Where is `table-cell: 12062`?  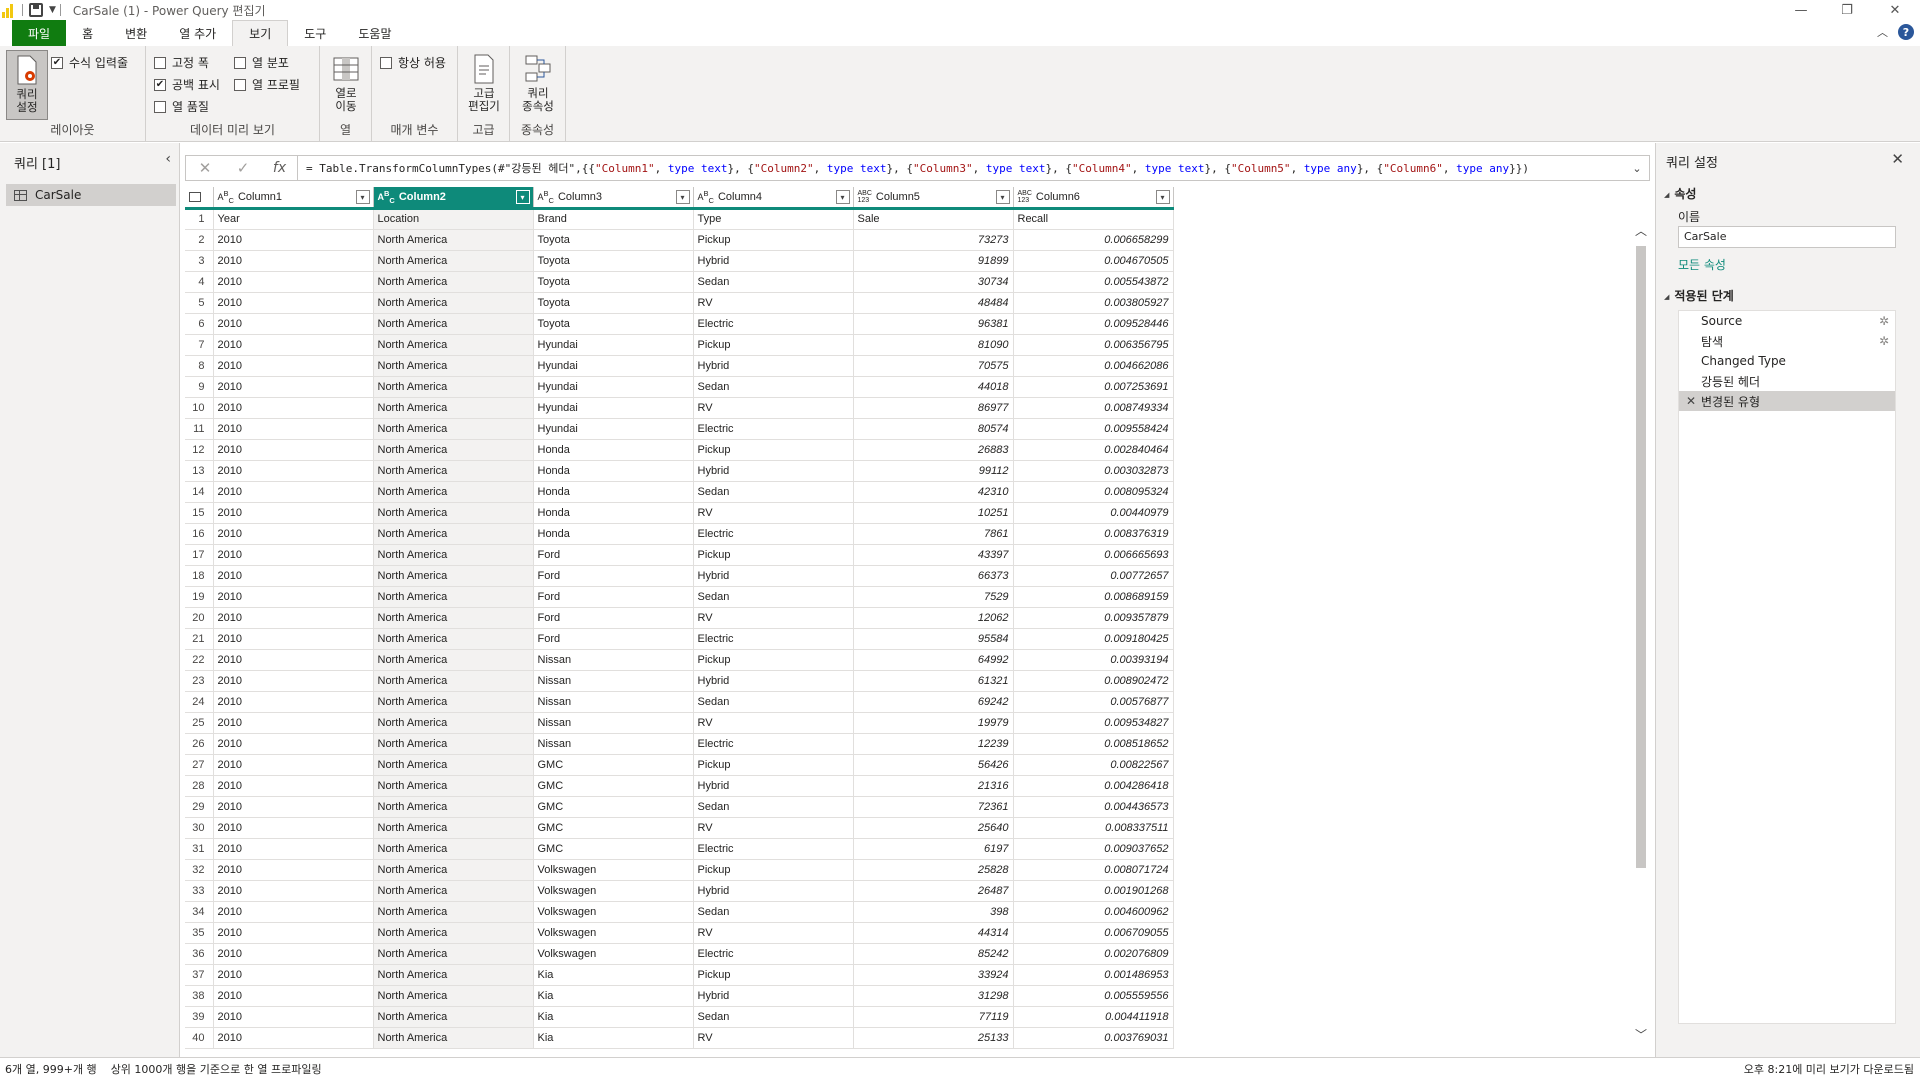 table-cell: 12062 is located at coordinates (933, 618).